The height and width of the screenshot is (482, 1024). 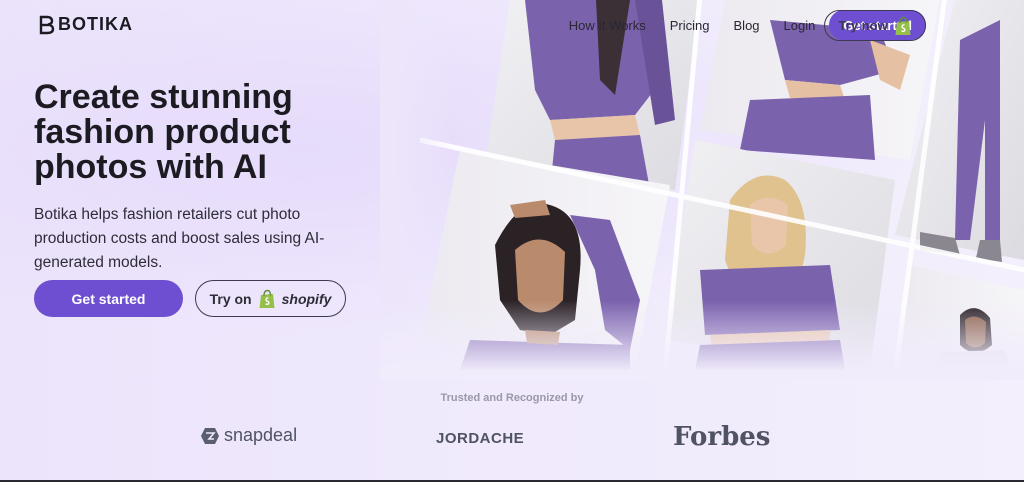 What do you see at coordinates (210, 435) in the screenshot?
I see `snapdeal-icon` at bounding box center [210, 435].